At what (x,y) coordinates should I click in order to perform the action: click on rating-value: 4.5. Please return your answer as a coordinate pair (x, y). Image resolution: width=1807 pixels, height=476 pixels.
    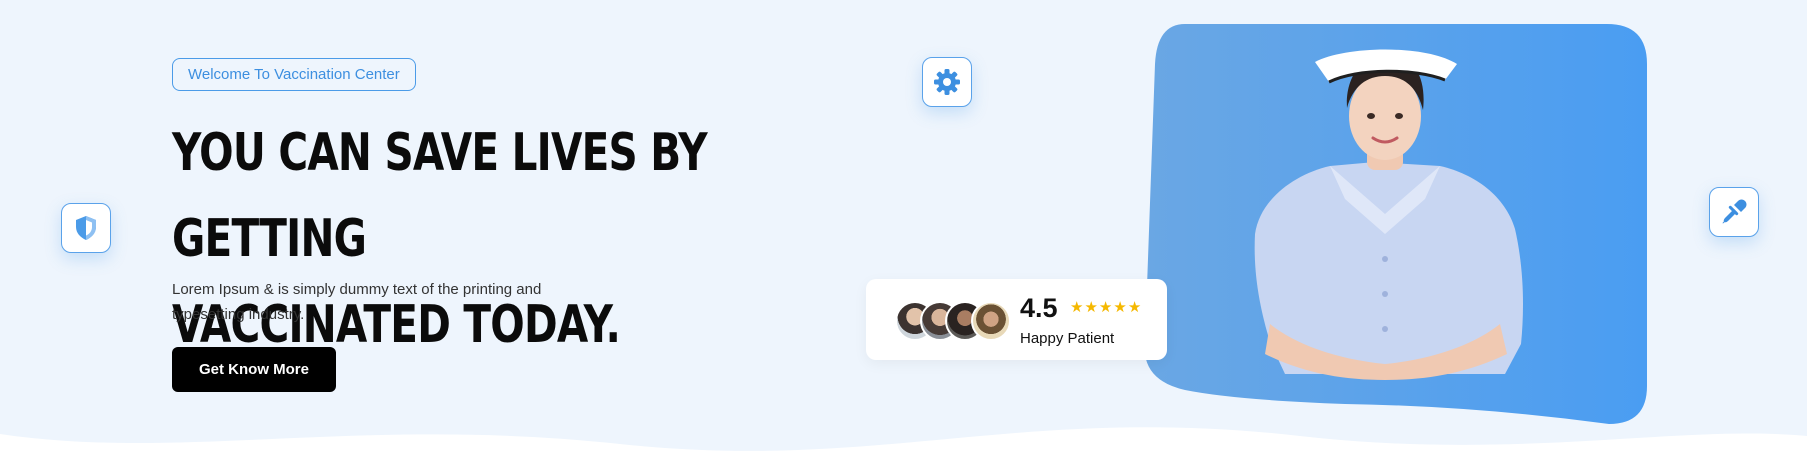
    Looking at the image, I should click on (1039, 308).